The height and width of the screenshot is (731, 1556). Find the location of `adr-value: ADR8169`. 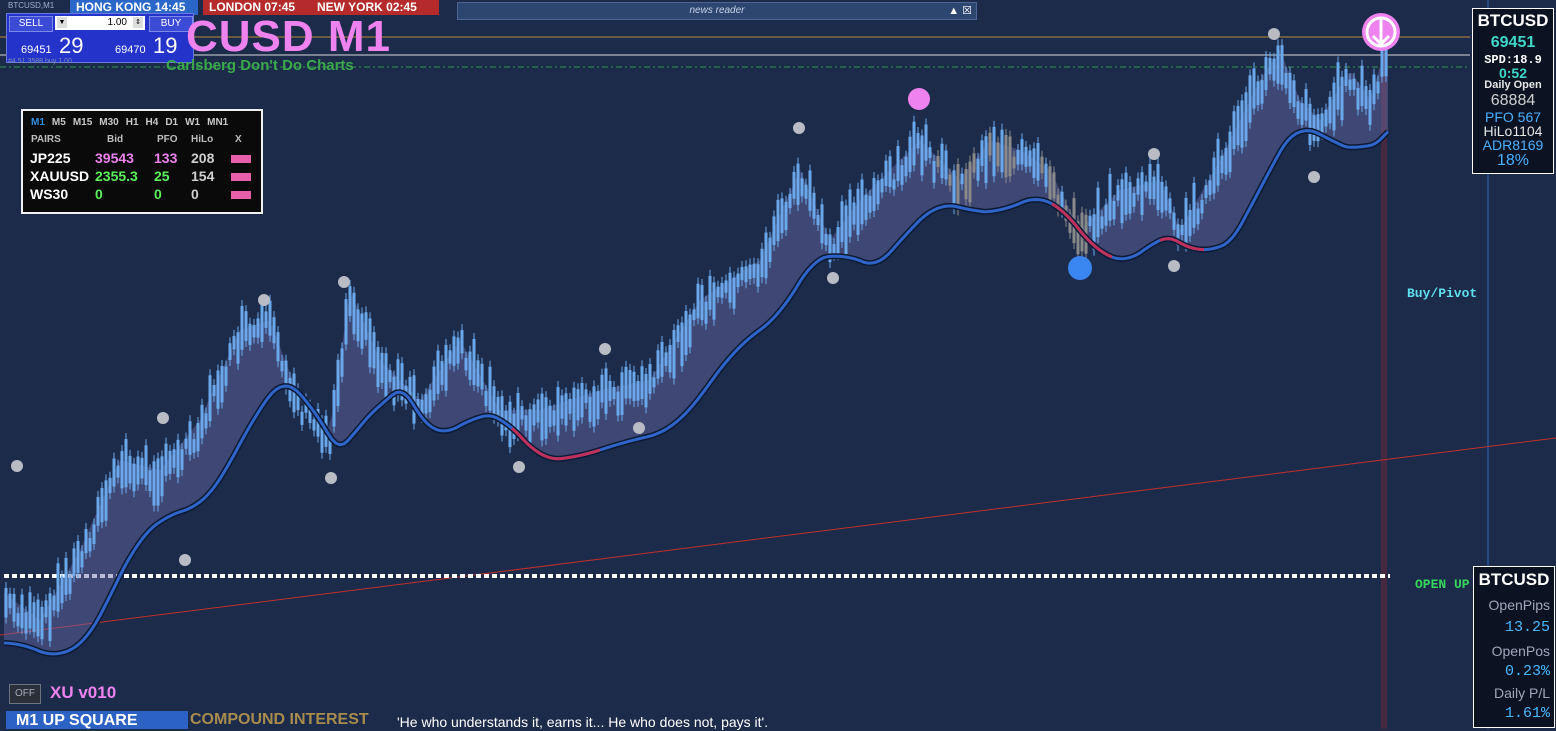

adr-value: ADR8169 is located at coordinates (1513, 145).